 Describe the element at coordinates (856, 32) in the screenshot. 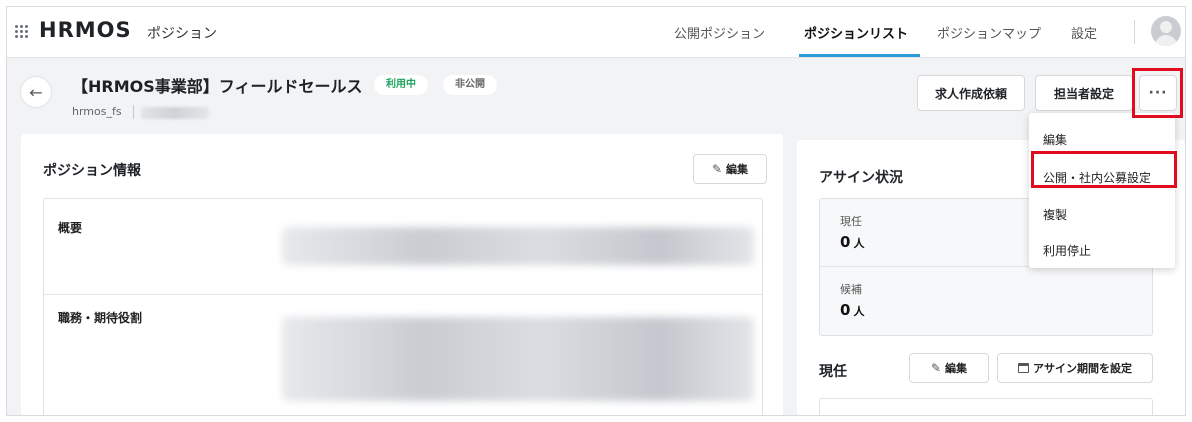

I see `nav-position-list: ポジションリスト` at that location.